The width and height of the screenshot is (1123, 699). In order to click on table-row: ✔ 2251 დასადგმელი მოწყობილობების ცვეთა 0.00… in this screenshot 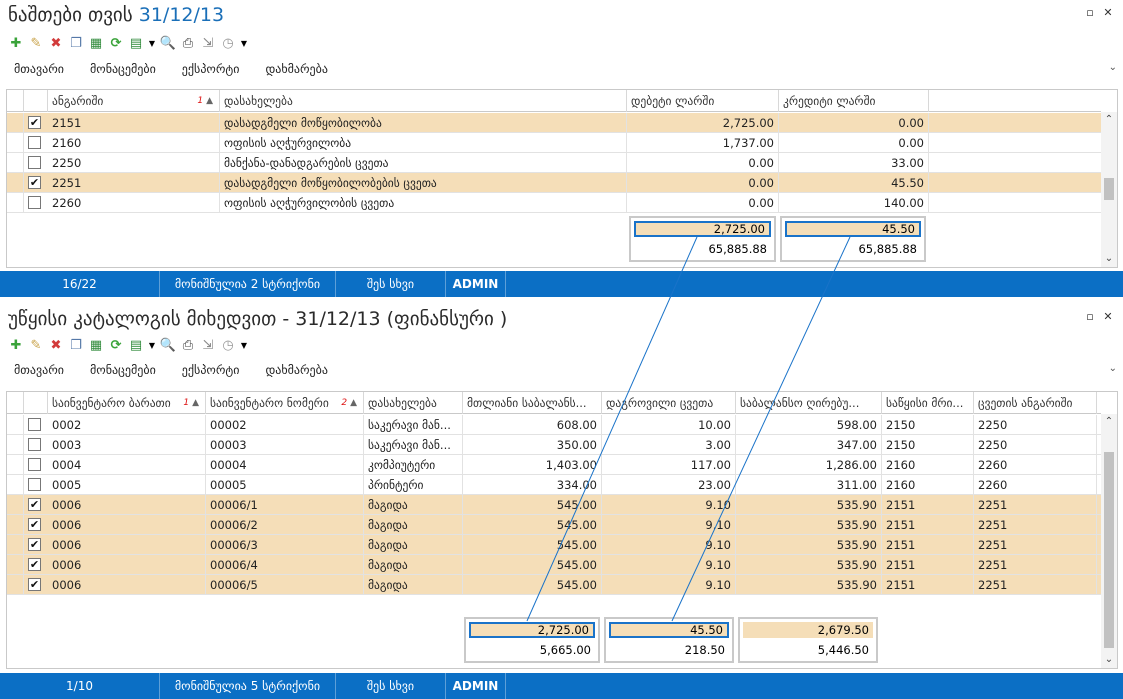, I will do `click(554, 183)`.